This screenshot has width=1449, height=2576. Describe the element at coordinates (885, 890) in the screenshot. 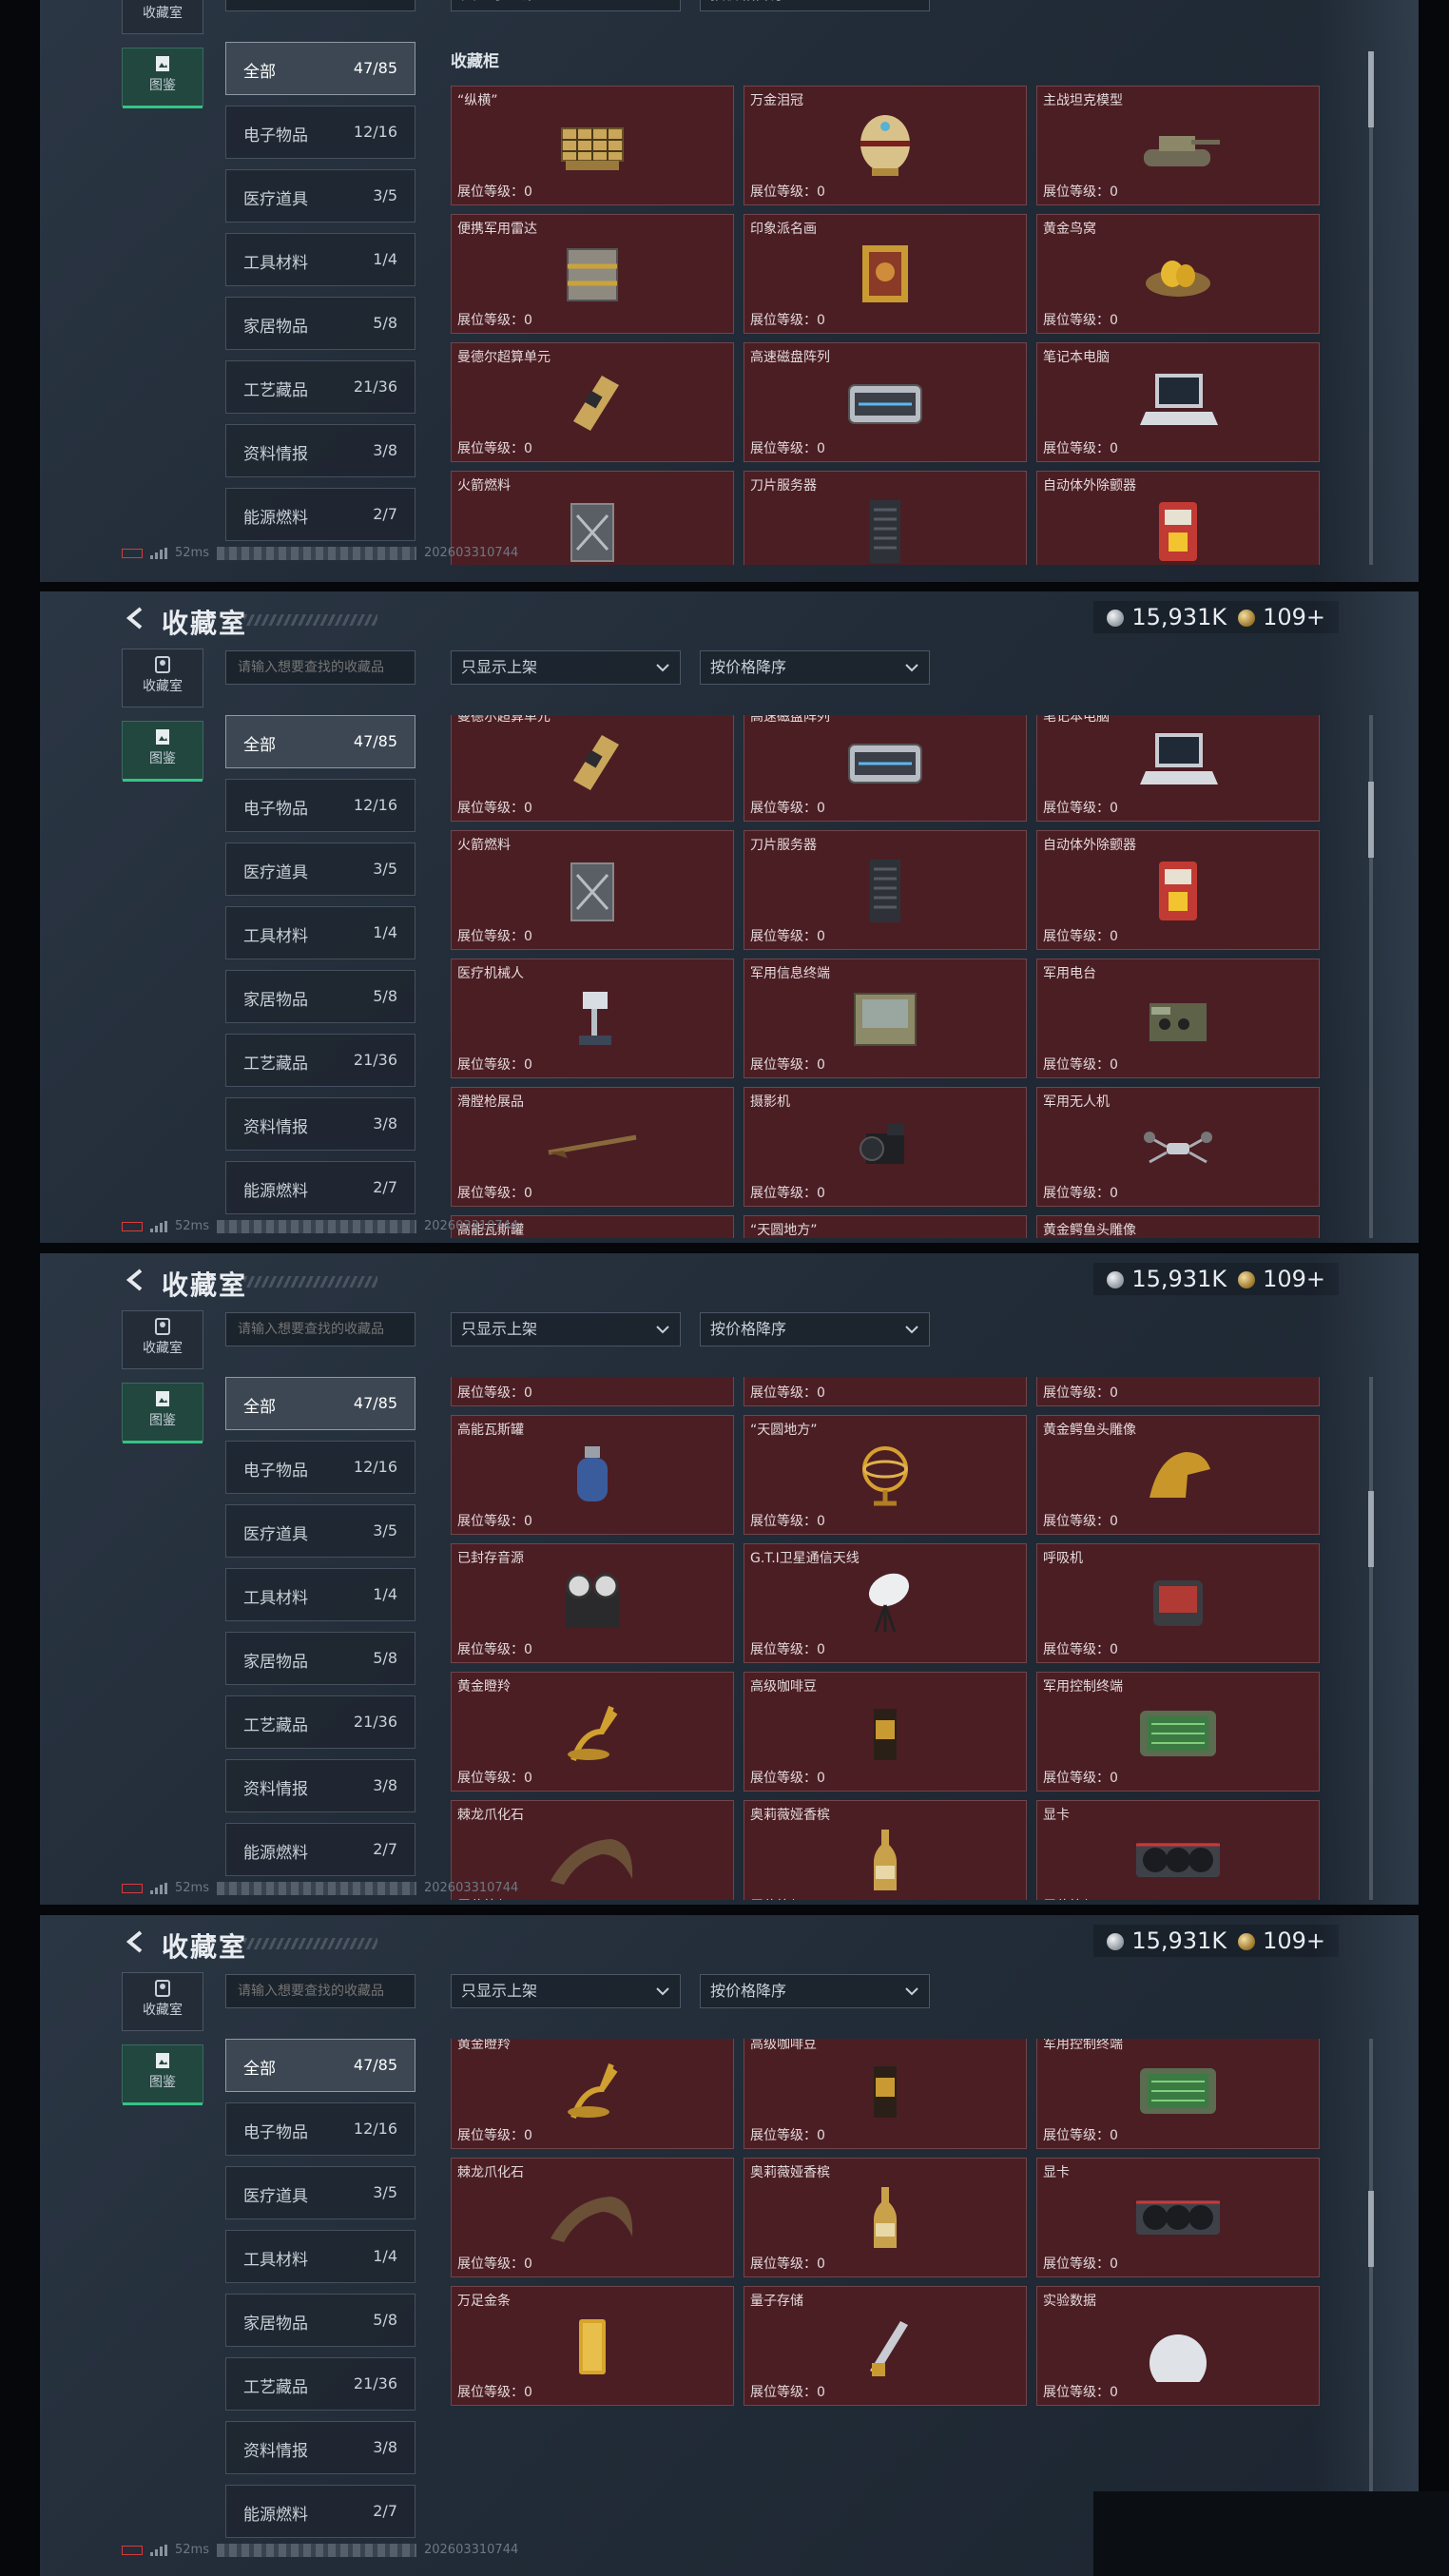

I see `collectible-card: 刀片服务器展位等级：0` at that location.